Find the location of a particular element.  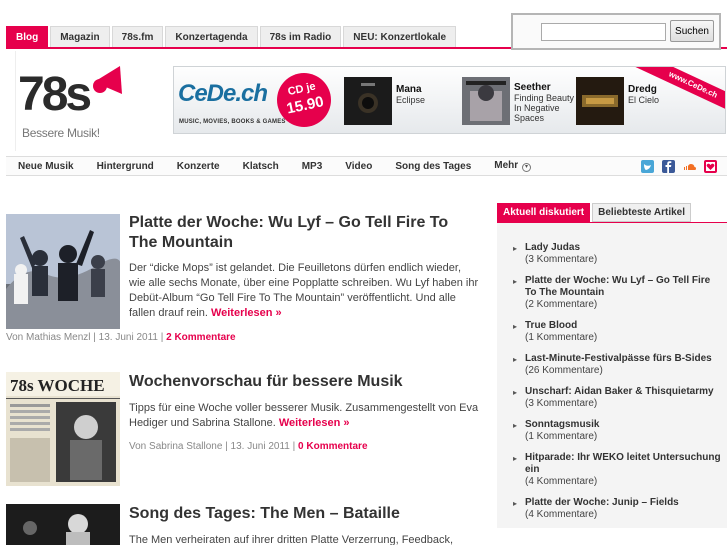

list-item: ▸ True Blood (1 Kommentare) is located at coordinates (618, 332).